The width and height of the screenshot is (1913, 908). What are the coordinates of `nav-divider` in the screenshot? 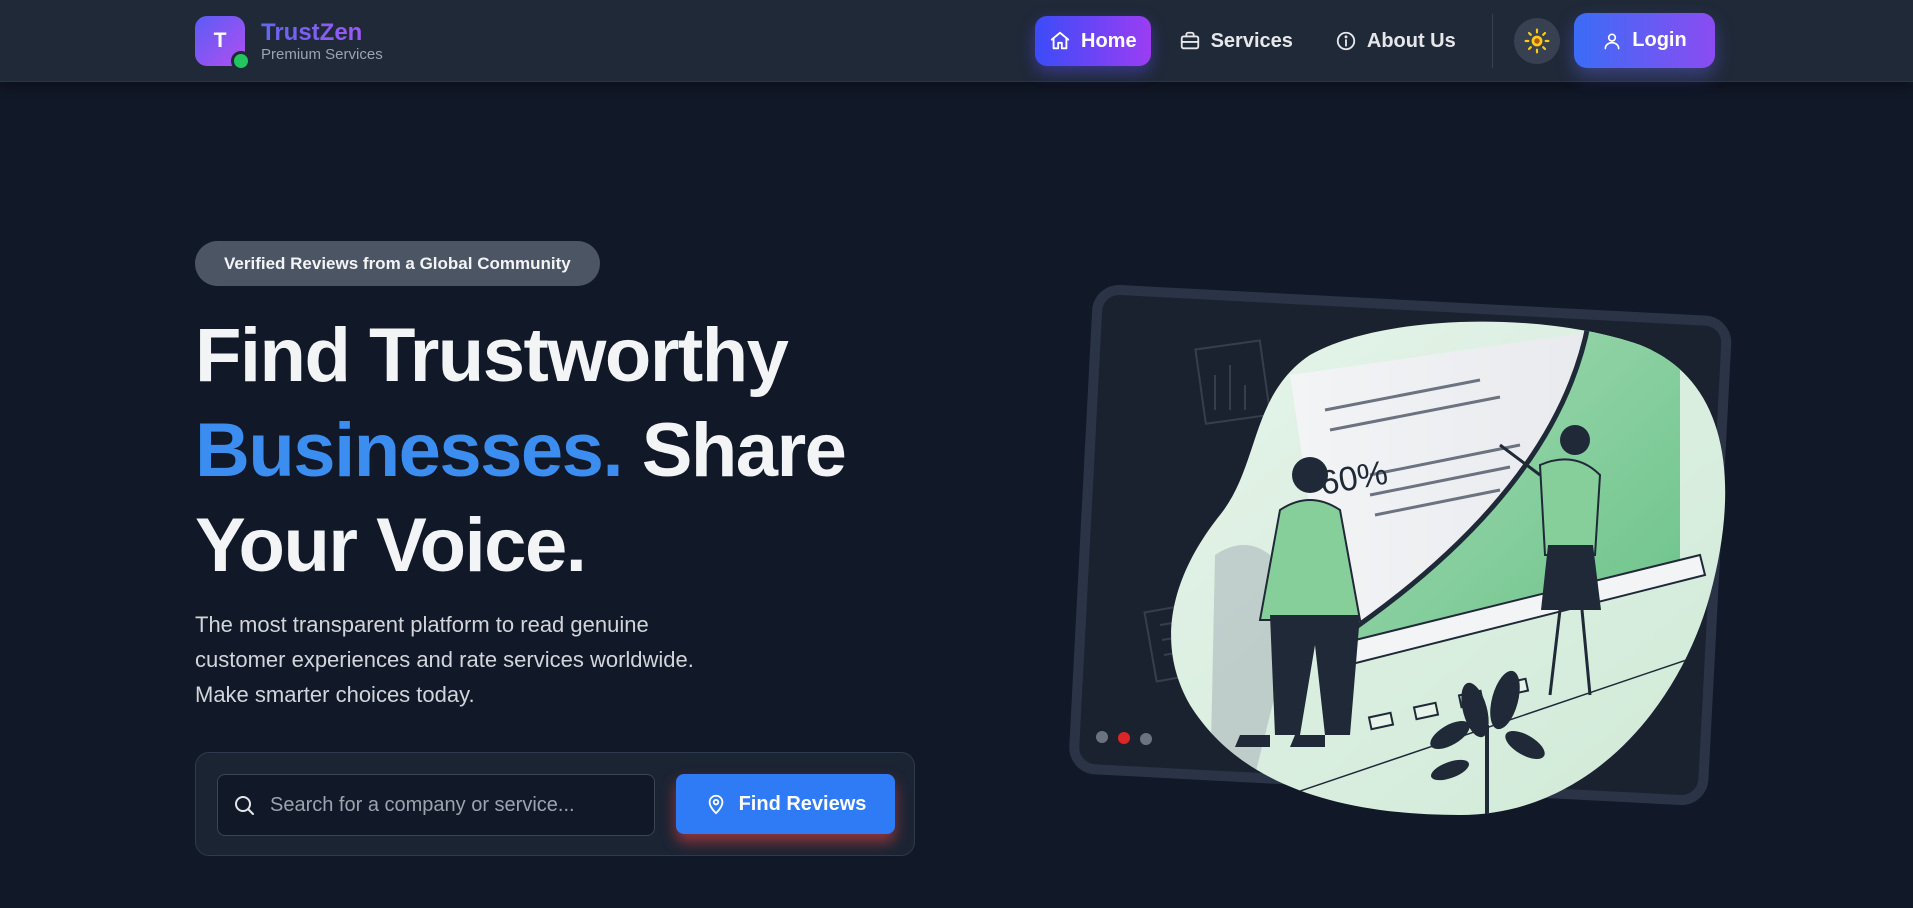 It's located at (1492, 41).